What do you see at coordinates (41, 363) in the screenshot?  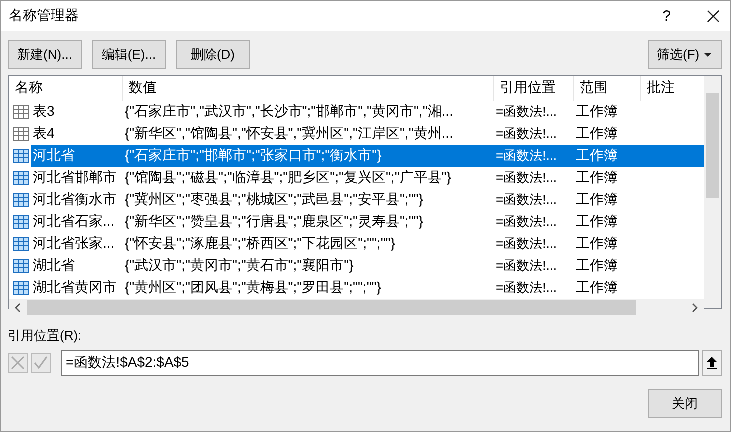 I see `check-icon` at bounding box center [41, 363].